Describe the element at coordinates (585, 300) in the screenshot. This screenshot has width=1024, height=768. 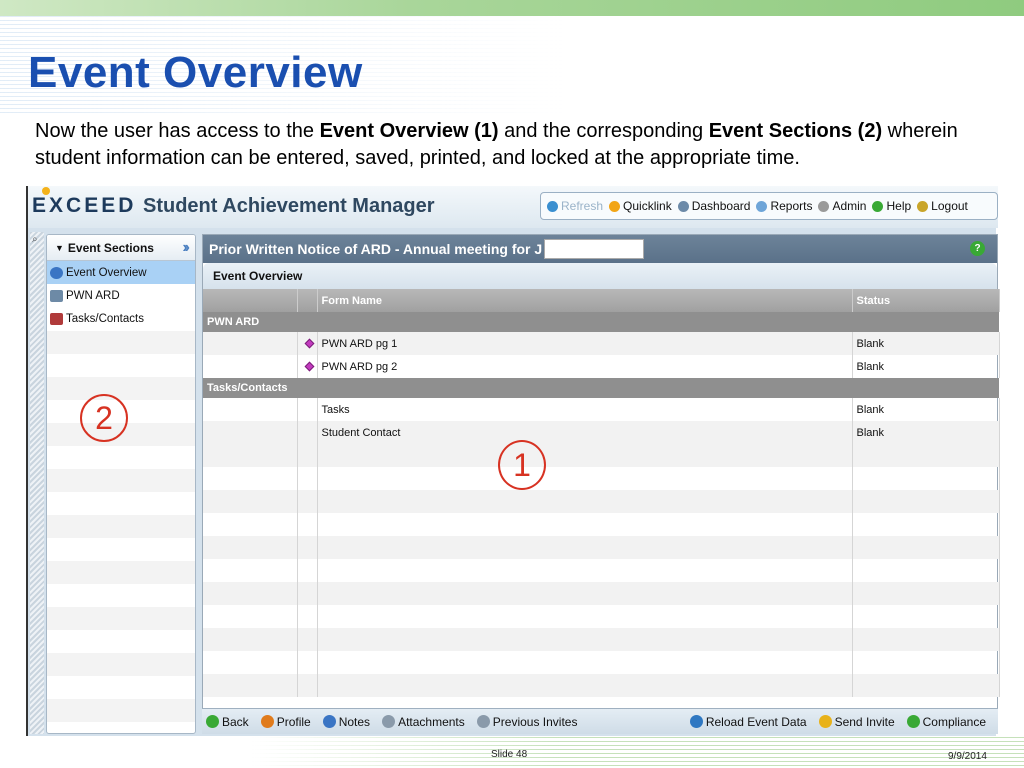
I see `col-form-name: Form Name` at that location.